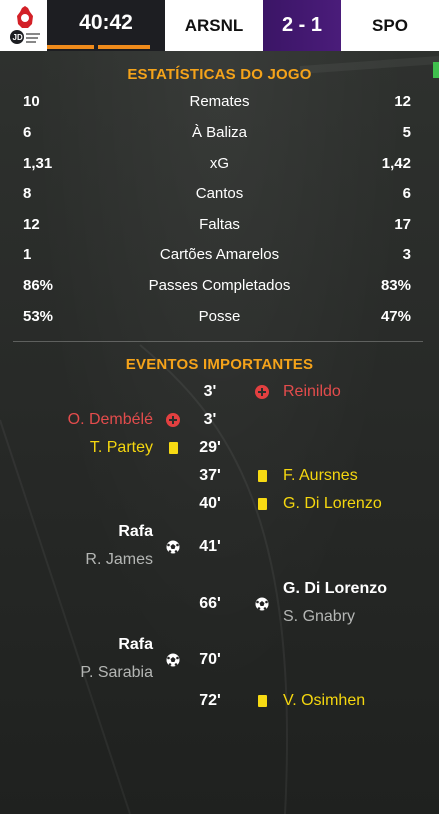 This screenshot has width=439, height=814. I want to click on stat-away: 12, so click(402, 101).